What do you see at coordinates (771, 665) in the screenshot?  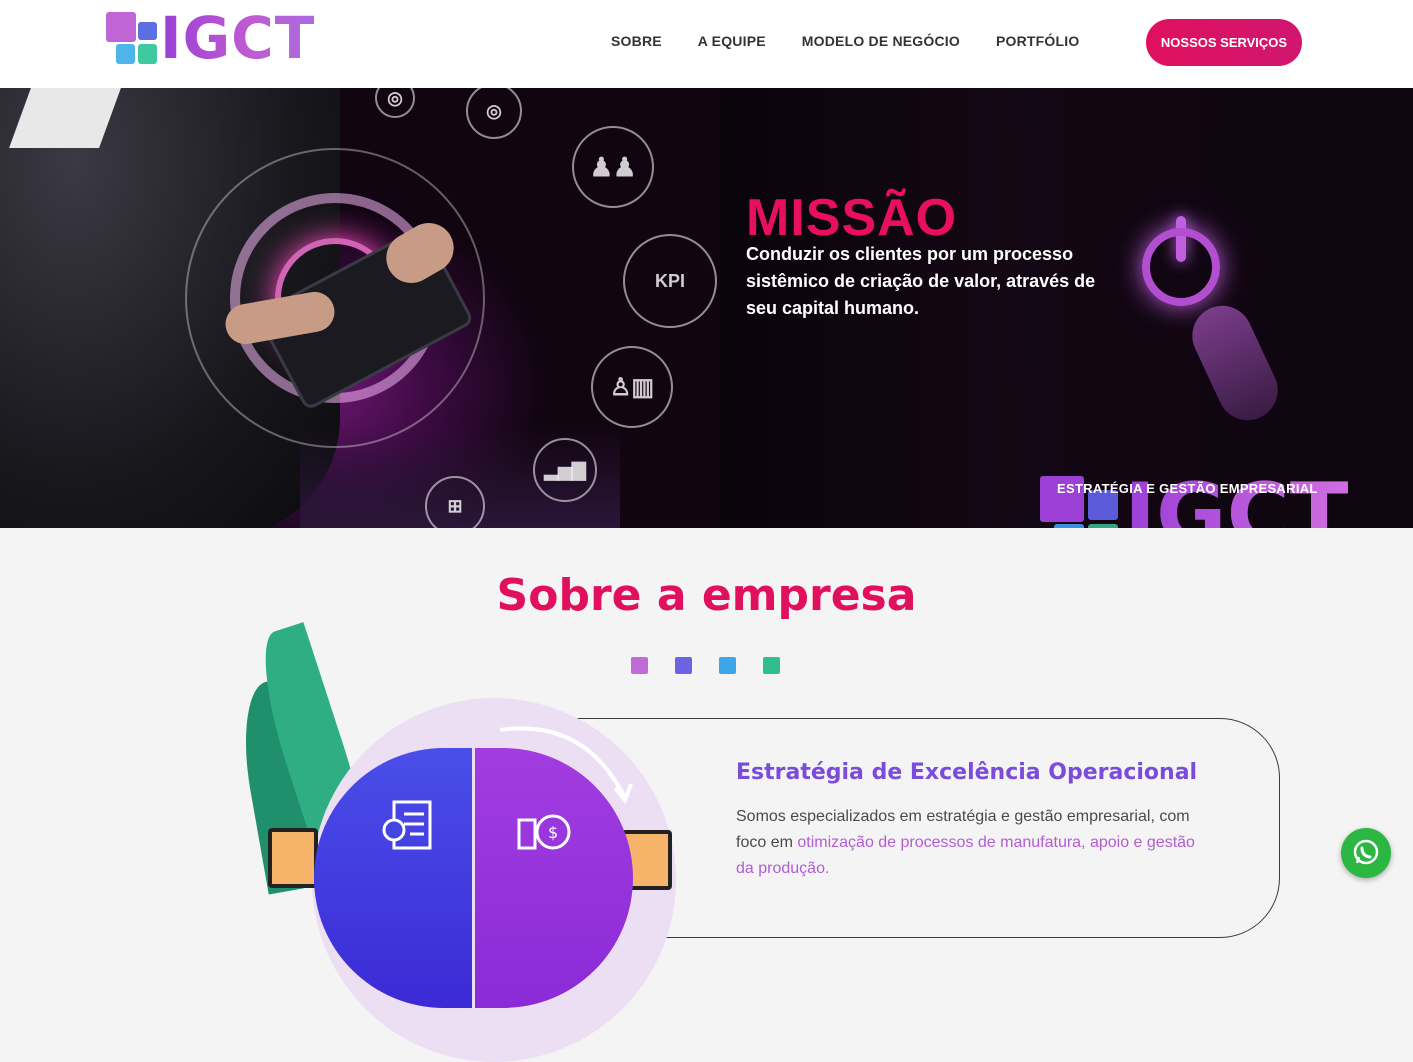 I see `dot-green` at bounding box center [771, 665].